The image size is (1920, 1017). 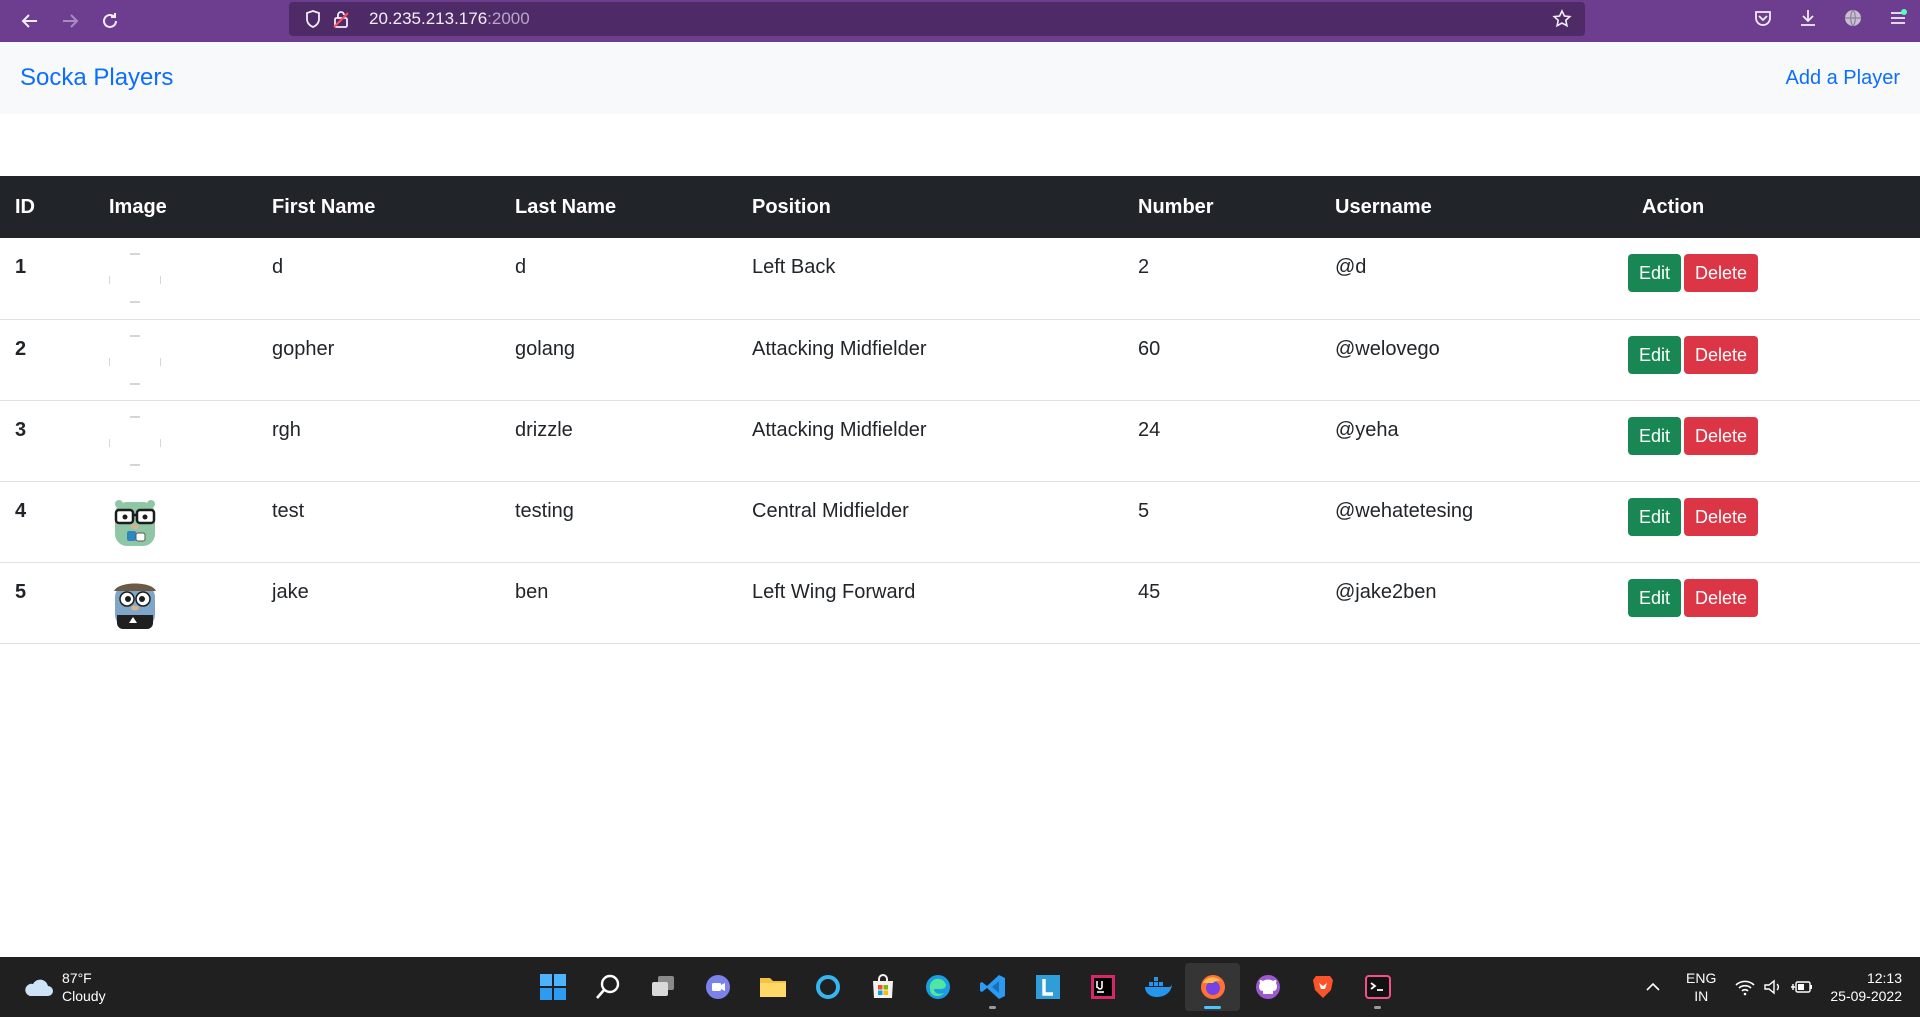 What do you see at coordinates (1473, 360) in the screenshot?
I see `cell-username: @welovego` at bounding box center [1473, 360].